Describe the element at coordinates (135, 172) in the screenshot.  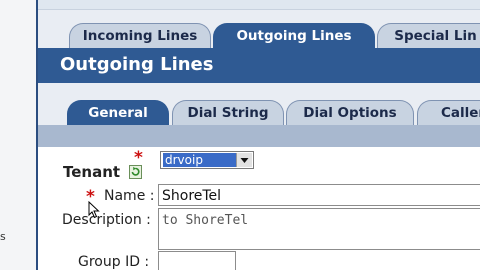
I see `refresh-icon` at that location.